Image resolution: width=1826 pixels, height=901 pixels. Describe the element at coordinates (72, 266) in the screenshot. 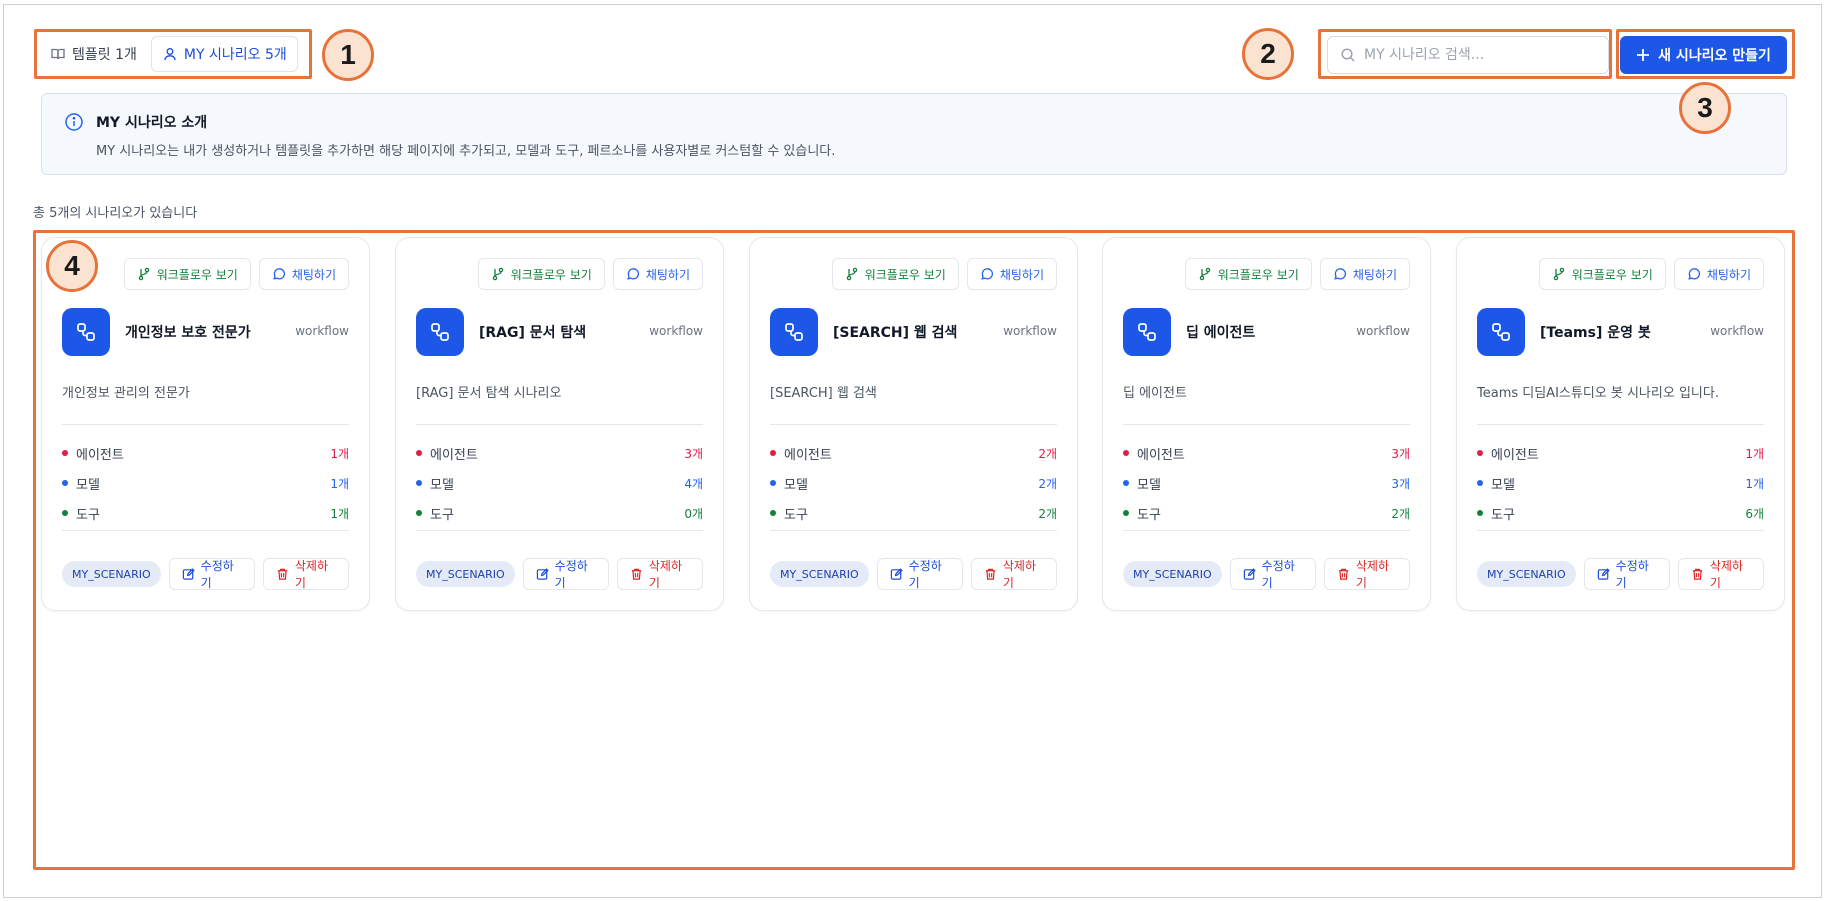

I see `annotation-badge-4: 4` at that location.